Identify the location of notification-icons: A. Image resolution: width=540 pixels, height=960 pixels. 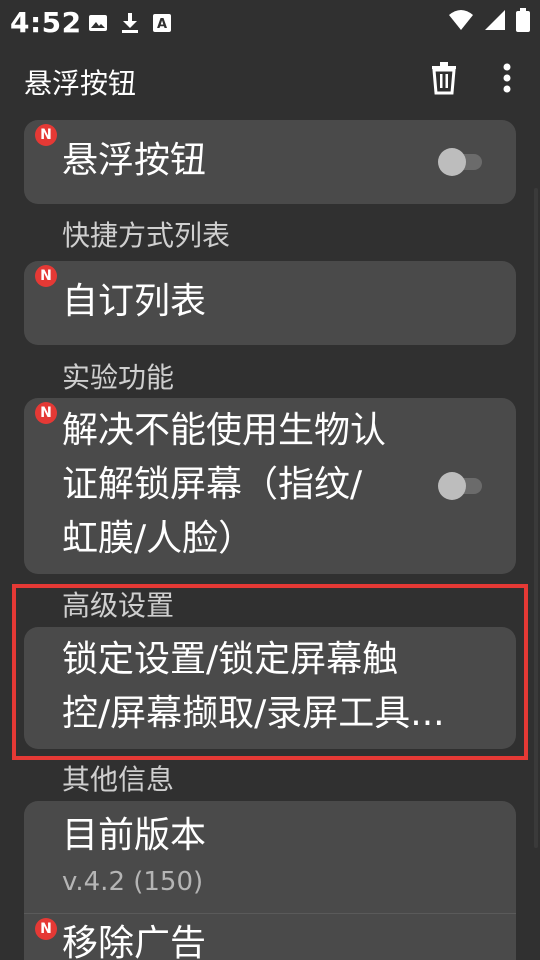
(130, 23).